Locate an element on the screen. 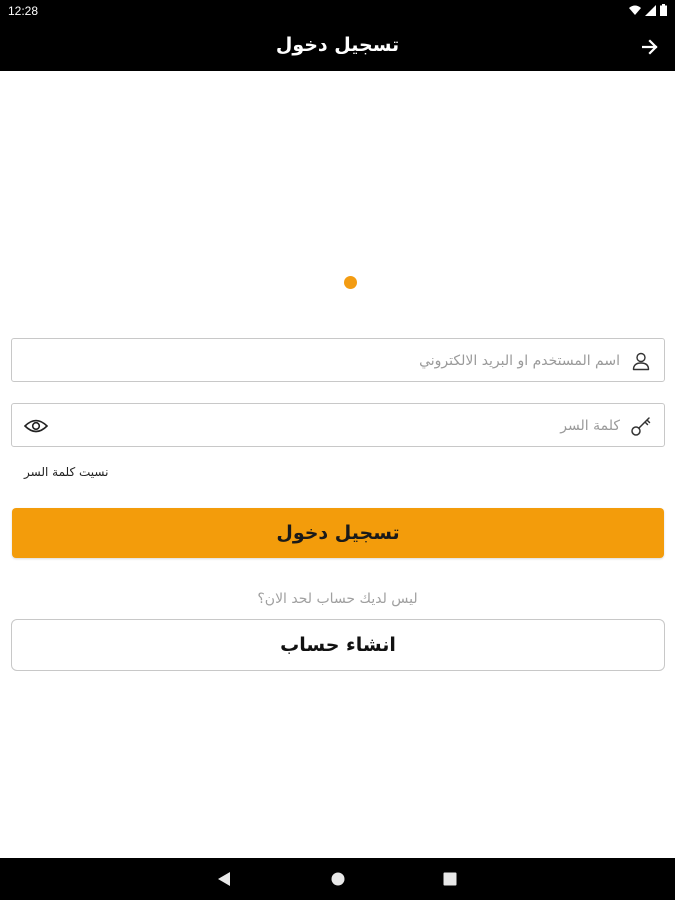  status-icons is located at coordinates (648, 10).